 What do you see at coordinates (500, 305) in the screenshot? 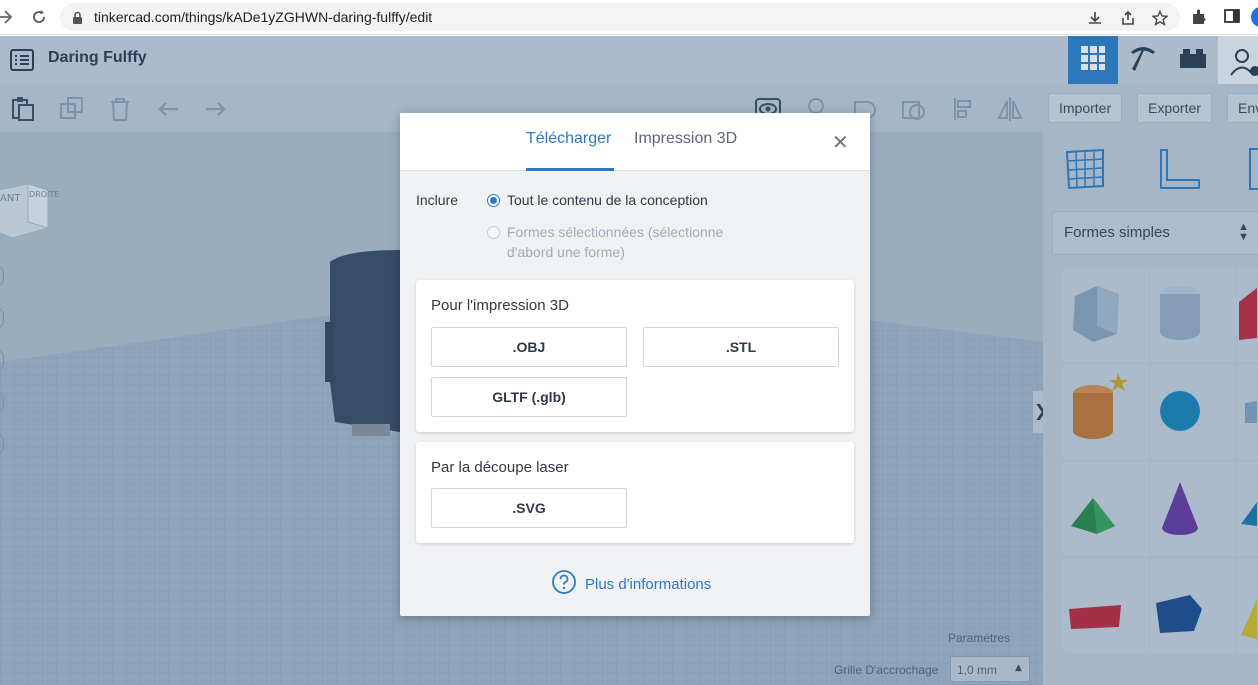
I see `section-3d-title: Pour l'impression 3D` at bounding box center [500, 305].